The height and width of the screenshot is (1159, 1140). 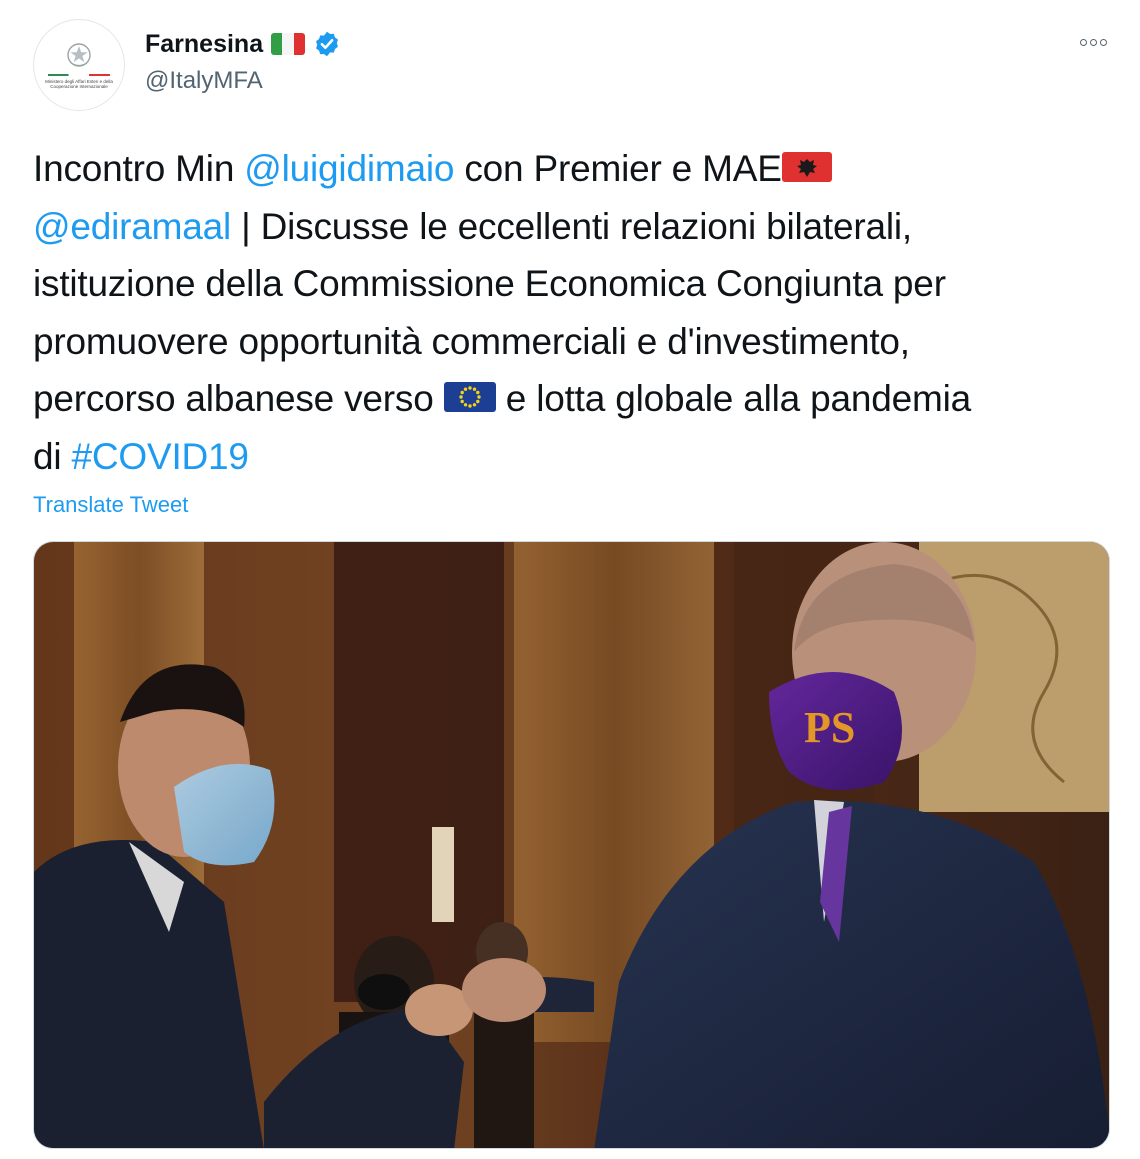 What do you see at coordinates (238, 398) in the screenshot?
I see `text-segment: percorso albanese verso` at bounding box center [238, 398].